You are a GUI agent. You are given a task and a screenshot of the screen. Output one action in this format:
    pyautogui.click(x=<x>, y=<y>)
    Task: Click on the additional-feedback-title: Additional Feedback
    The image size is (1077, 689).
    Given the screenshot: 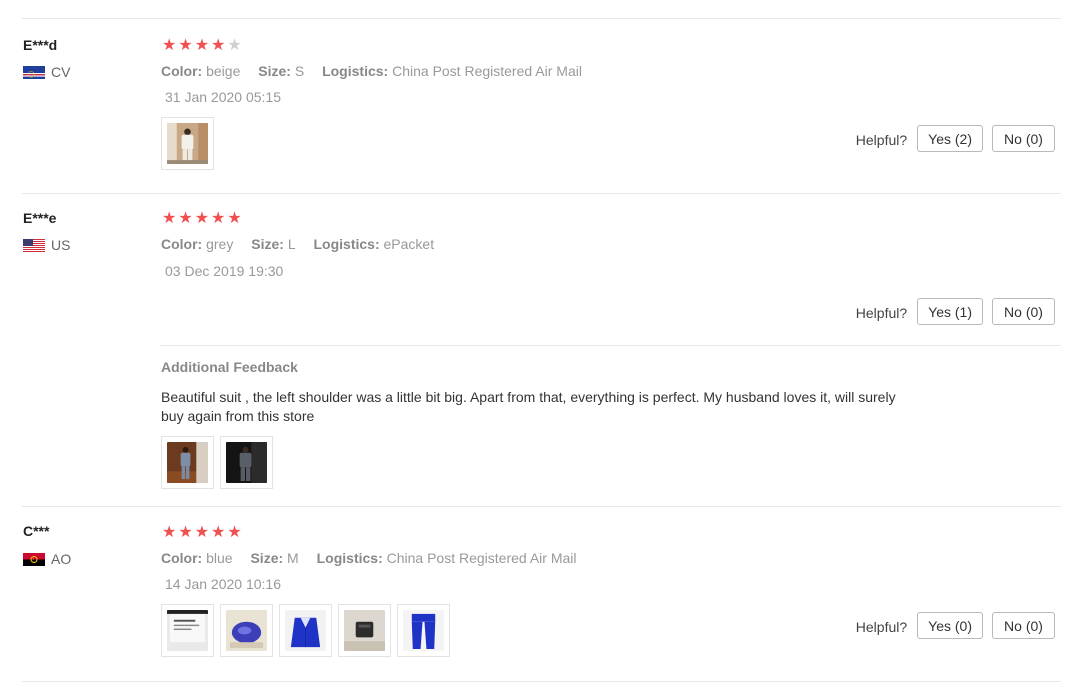 What is the action you would take?
    pyautogui.click(x=229, y=367)
    